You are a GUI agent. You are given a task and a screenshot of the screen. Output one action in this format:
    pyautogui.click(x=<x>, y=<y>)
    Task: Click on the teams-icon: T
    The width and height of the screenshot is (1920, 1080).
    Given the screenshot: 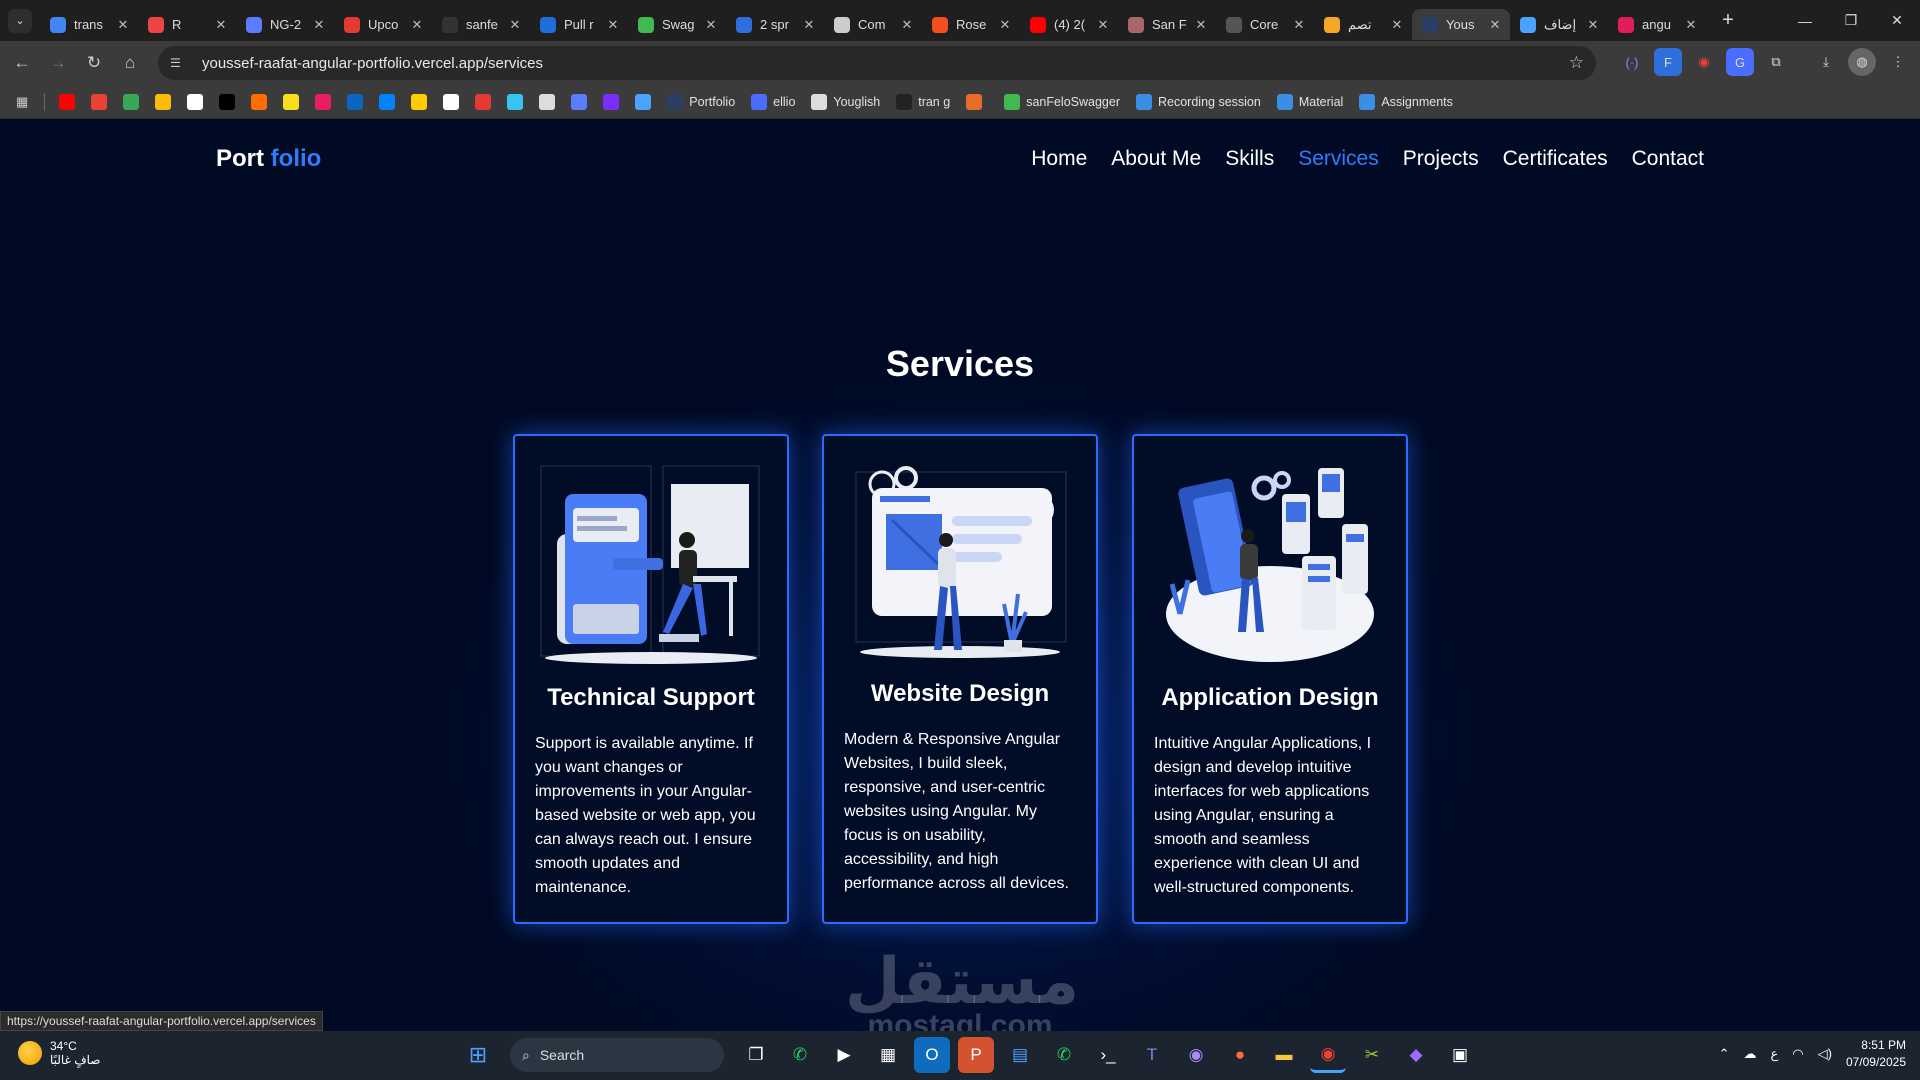 What is the action you would take?
    pyautogui.click(x=1152, y=1055)
    